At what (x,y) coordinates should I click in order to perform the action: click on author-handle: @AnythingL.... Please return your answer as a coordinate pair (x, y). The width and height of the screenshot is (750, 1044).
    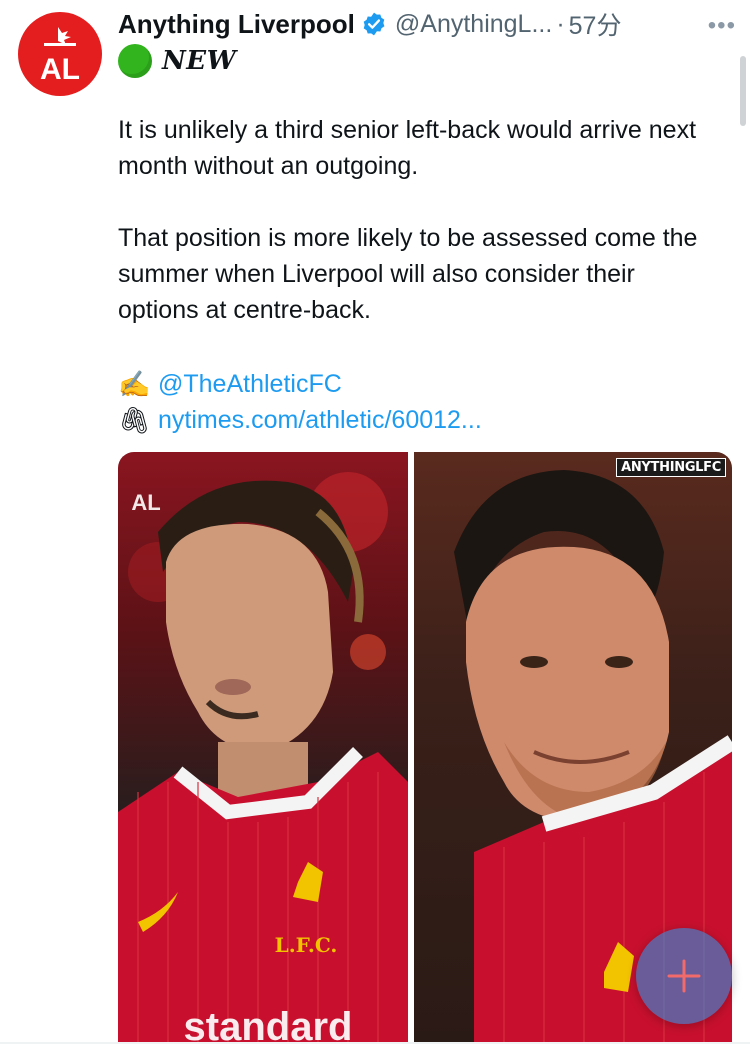
    Looking at the image, I should click on (473, 24).